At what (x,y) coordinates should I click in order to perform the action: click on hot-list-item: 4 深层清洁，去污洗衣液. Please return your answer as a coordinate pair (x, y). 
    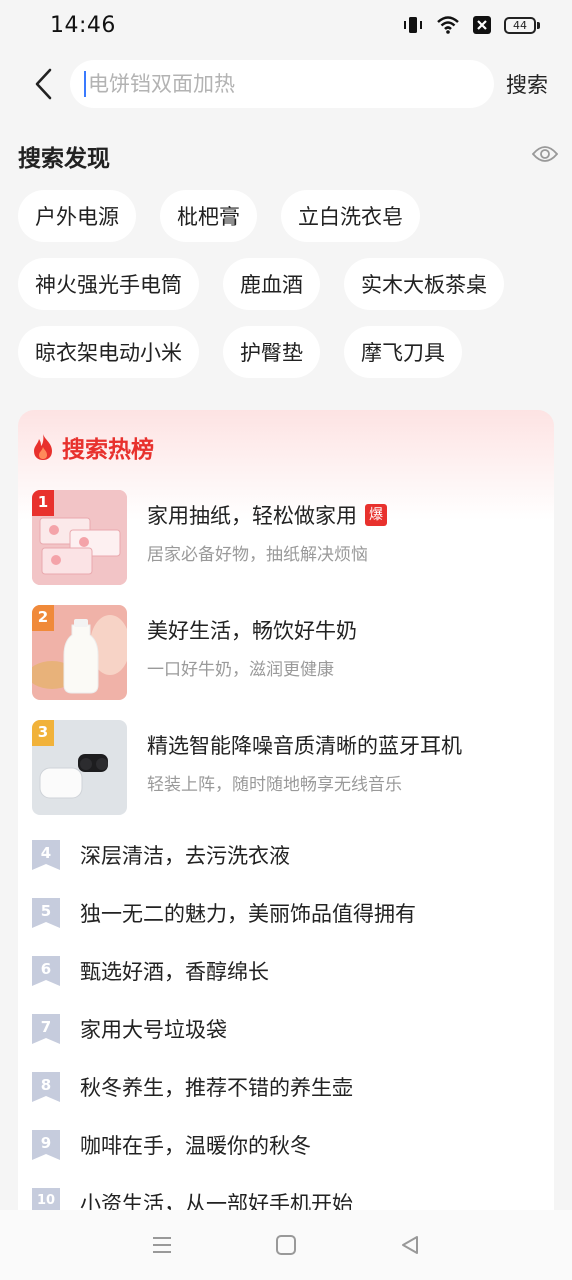
    Looking at the image, I should click on (287, 855).